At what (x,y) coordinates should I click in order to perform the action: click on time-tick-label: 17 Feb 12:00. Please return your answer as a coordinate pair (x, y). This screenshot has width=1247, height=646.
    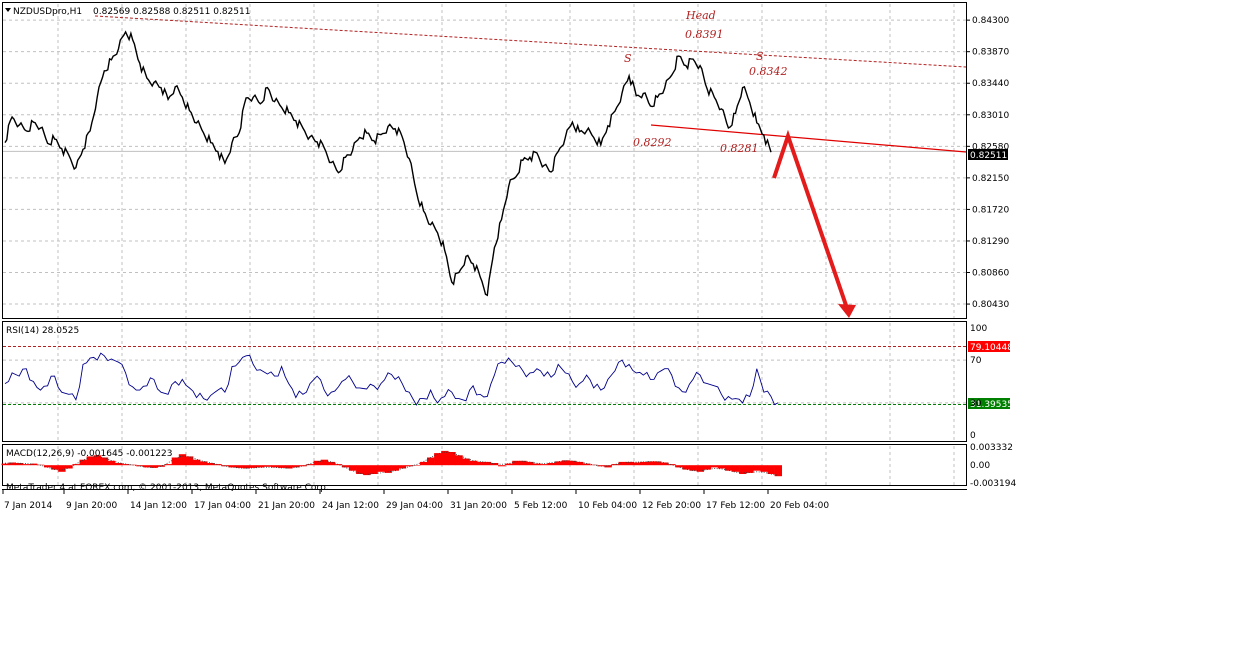
    Looking at the image, I should click on (735, 506).